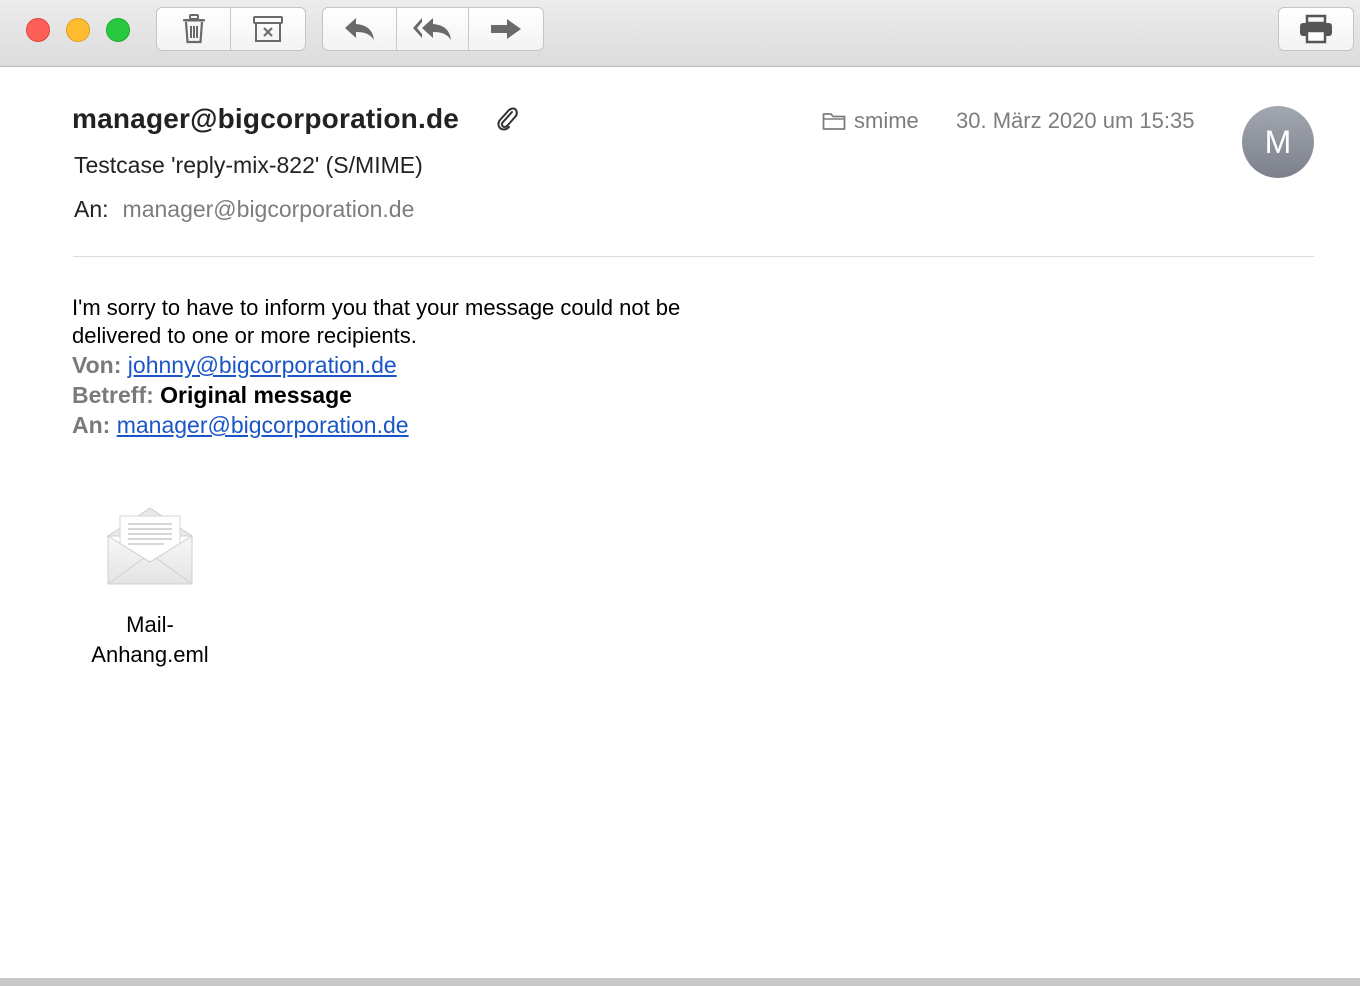  I want to click on sender-address: manager@bigcorporation.de, so click(265, 119).